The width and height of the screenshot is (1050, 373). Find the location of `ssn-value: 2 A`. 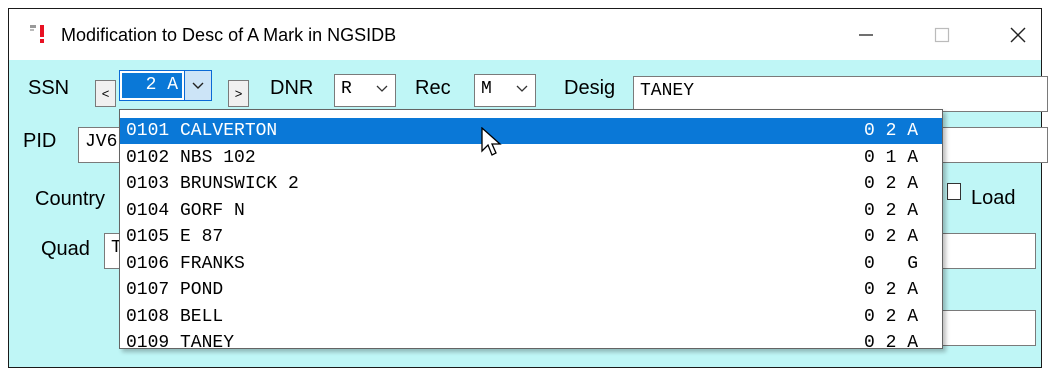

ssn-value: 2 A is located at coordinates (152, 85).